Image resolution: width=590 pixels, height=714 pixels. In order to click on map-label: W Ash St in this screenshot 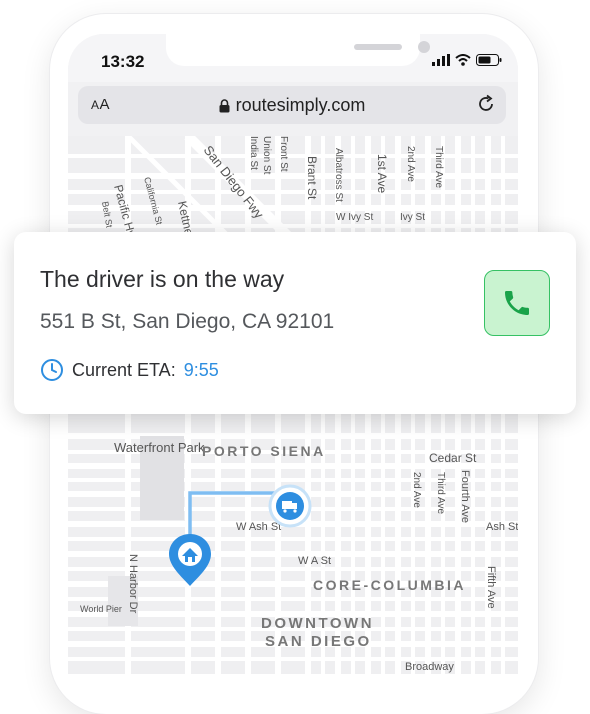, I will do `click(258, 527)`.